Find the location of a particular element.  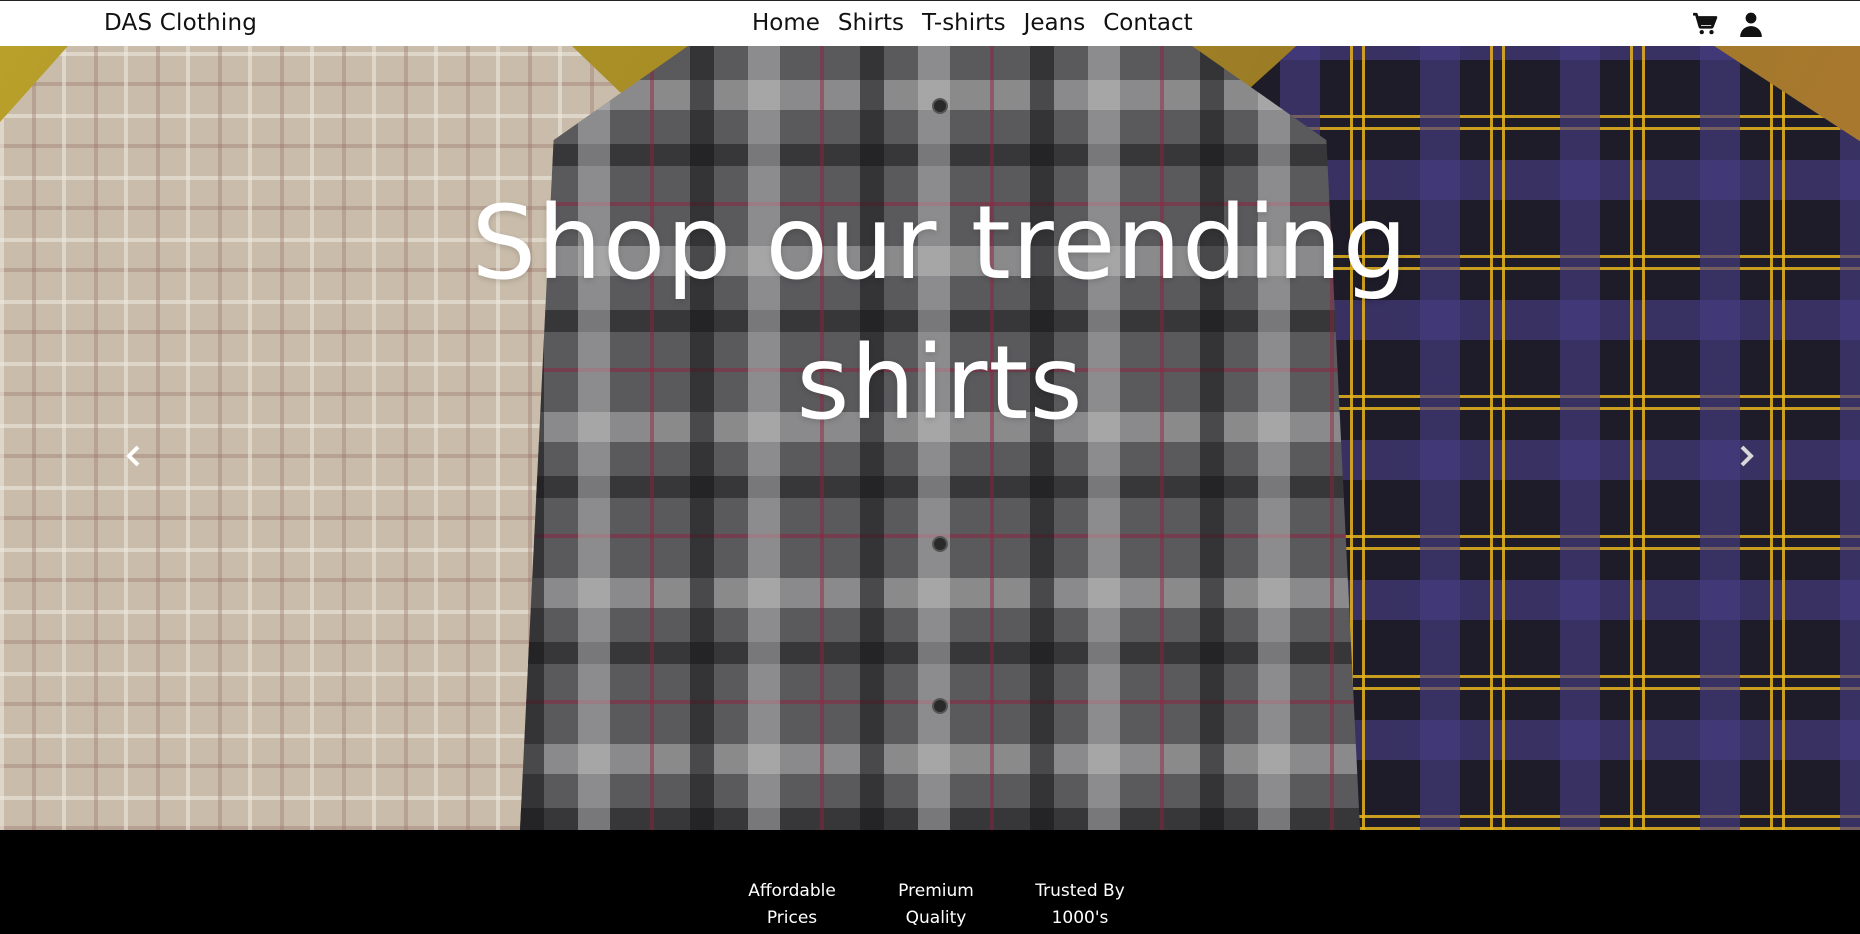

chevron-left-icon is located at coordinates (133, 456).